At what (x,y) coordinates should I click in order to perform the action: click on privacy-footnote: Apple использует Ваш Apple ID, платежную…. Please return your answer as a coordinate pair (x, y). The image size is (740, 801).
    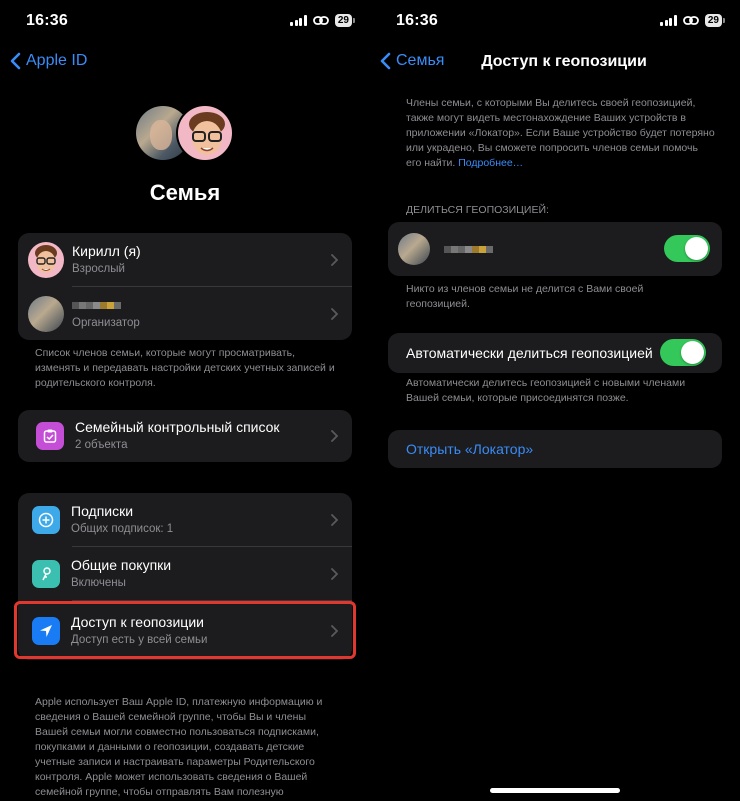
    Looking at the image, I should click on (179, 747).